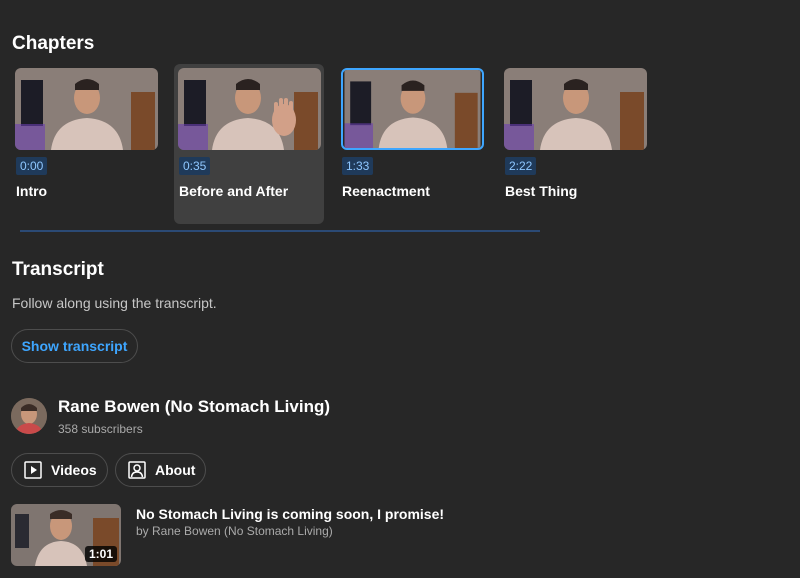 This screenshot has height=578, width=800. I want to click on featured-video-thumbnail: 1:01, so click(66, 535).